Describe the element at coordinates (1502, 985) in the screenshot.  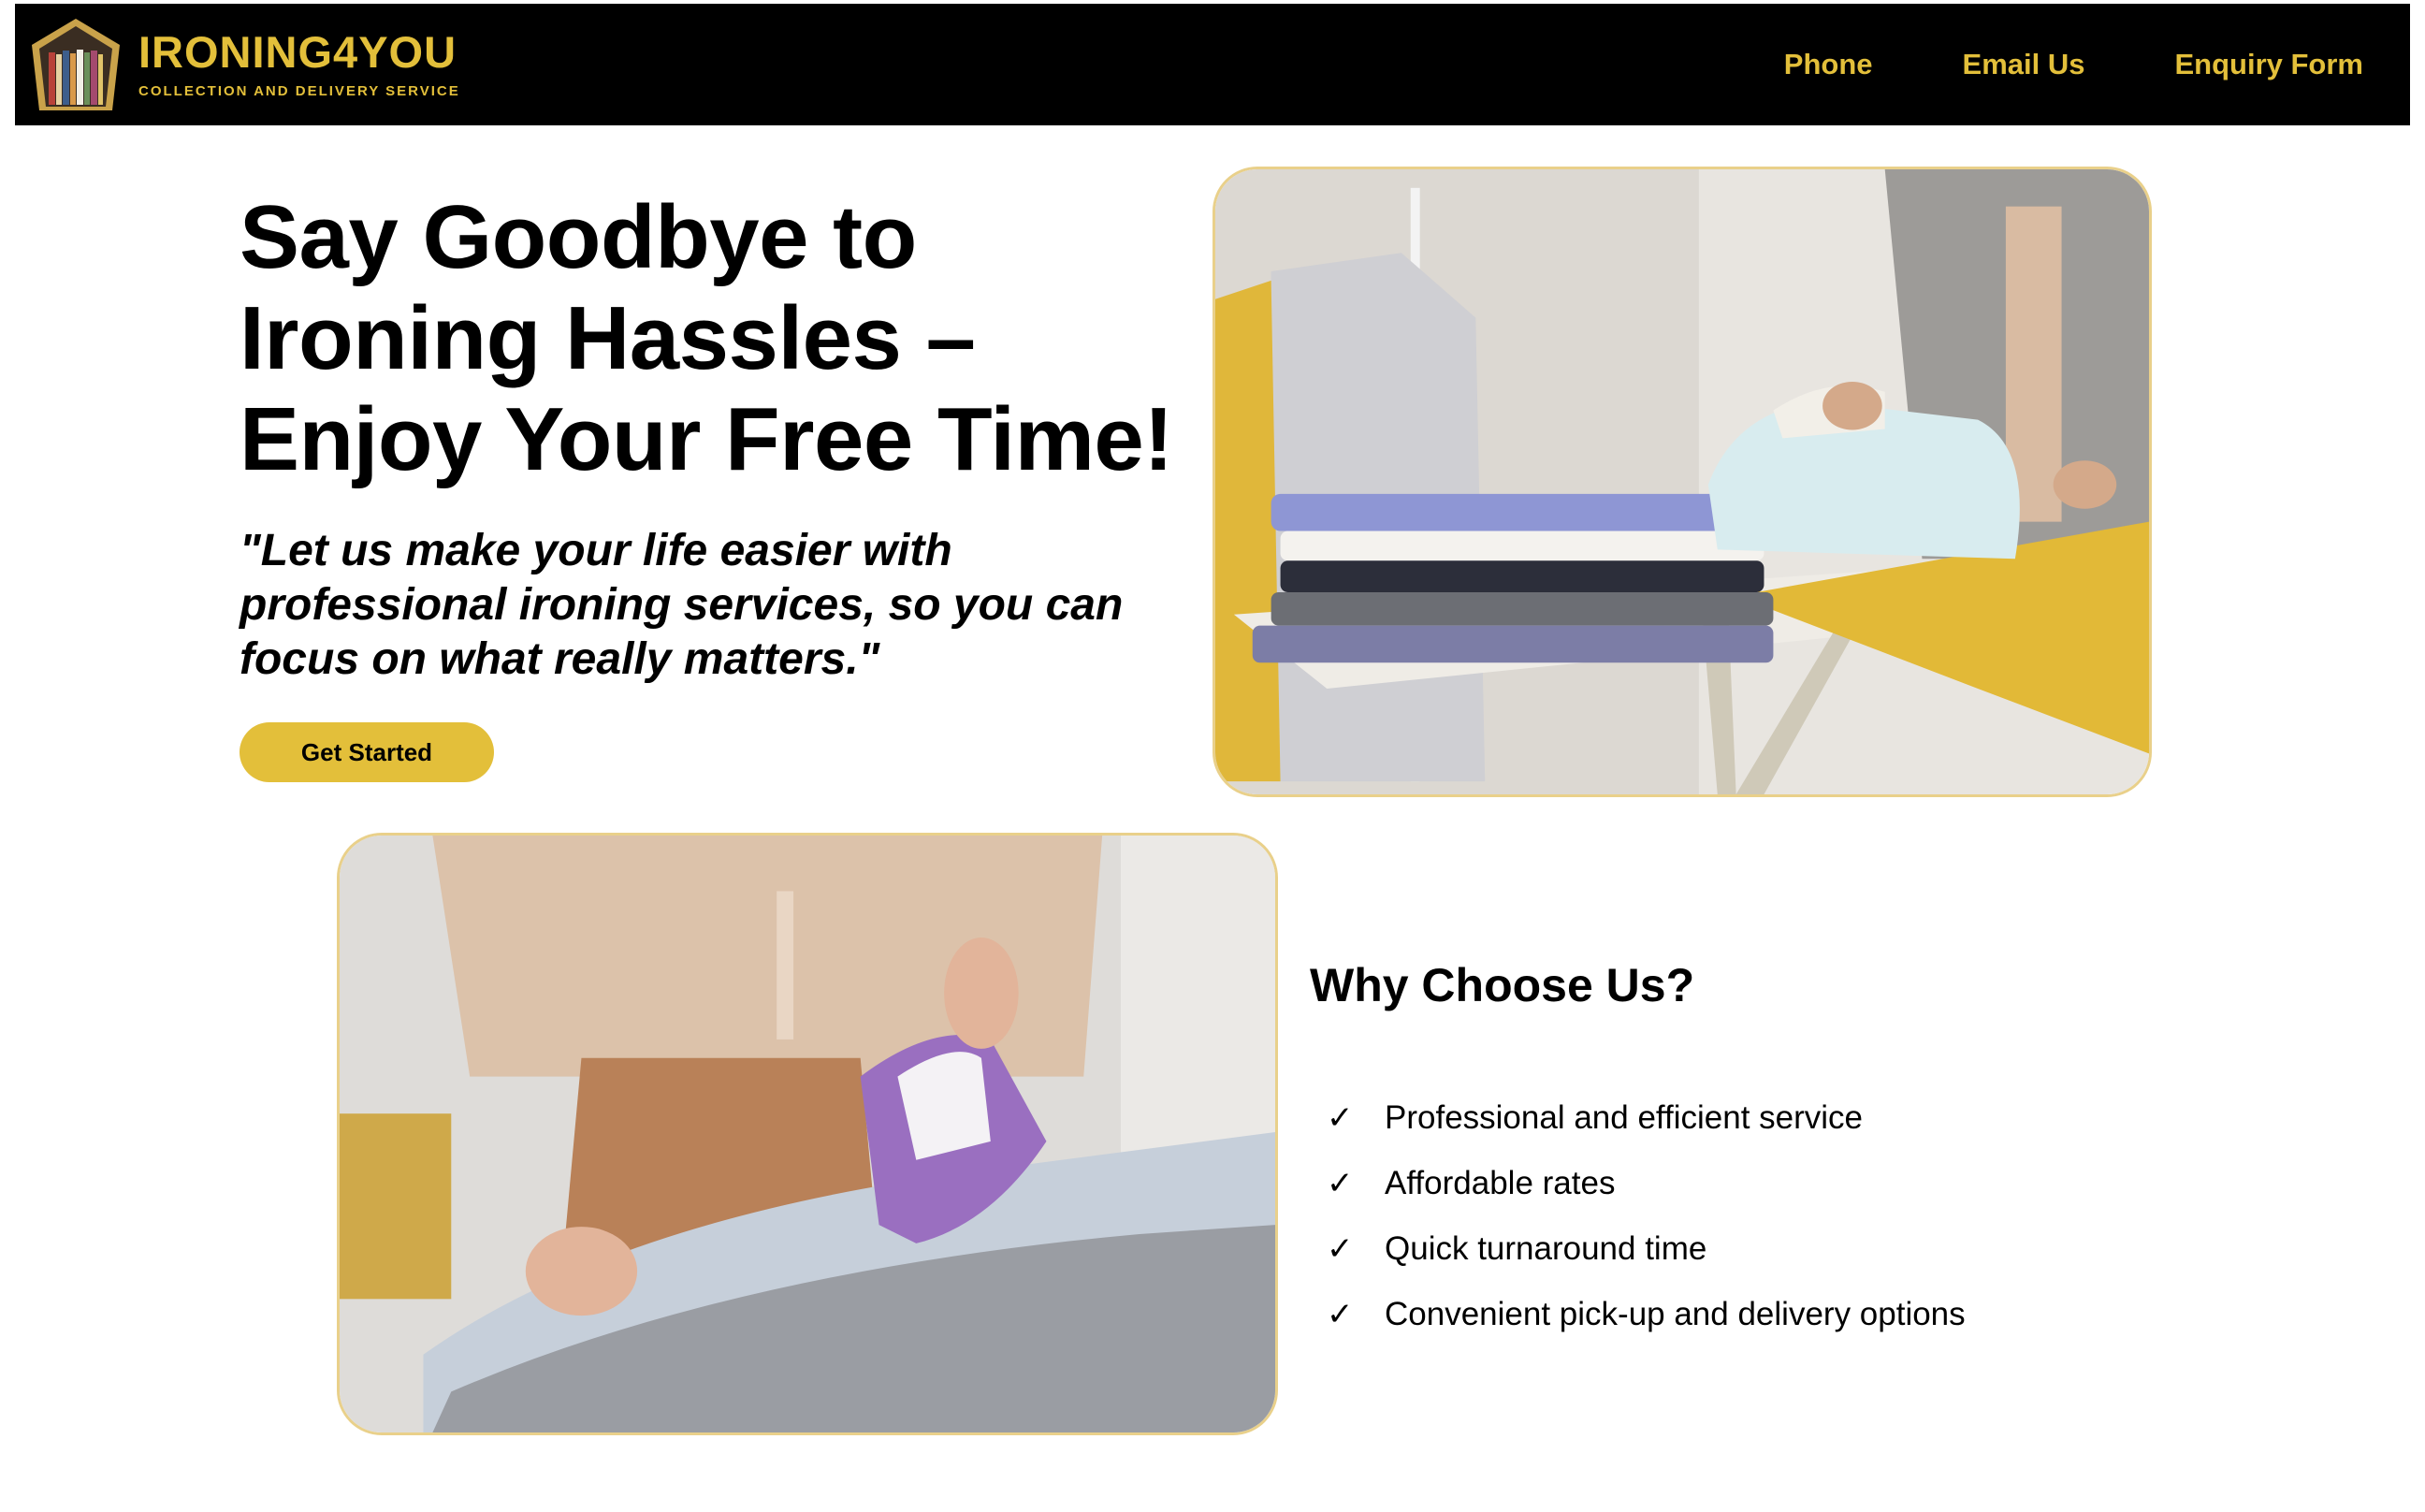
I see `why-choose-us-heading: Why Choose Us?` at that location.